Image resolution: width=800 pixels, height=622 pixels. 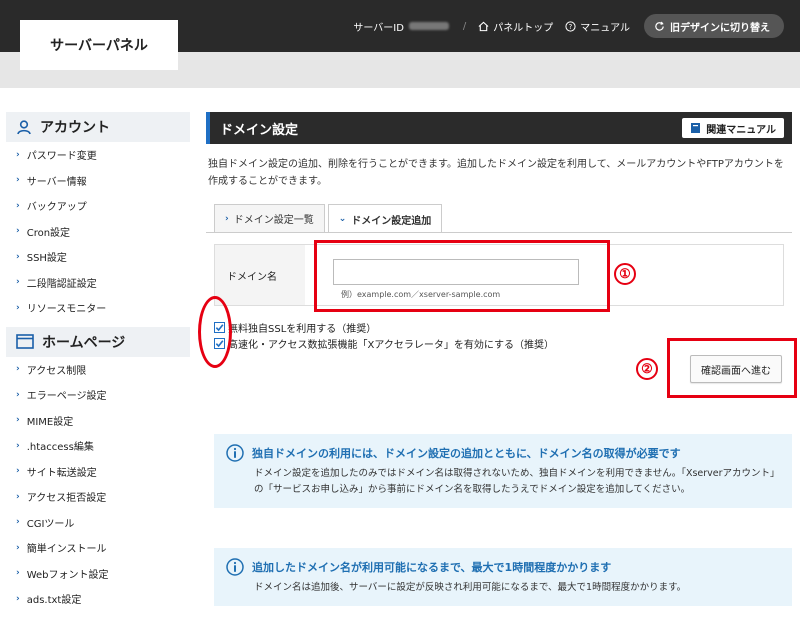 I want to click on related-manual-button: 関連マニュアル, so click(x=733, y=128).